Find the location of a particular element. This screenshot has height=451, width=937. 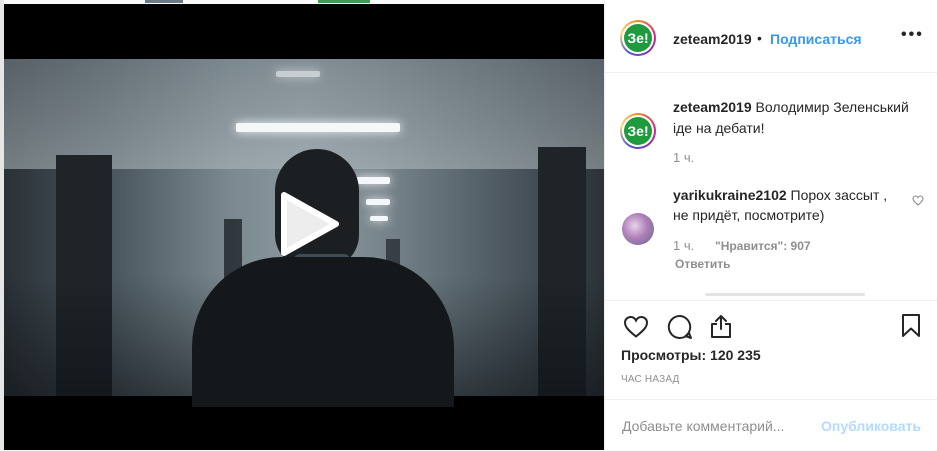

caption-timestamp: 1 ч. is located at coordinates (683, 157).